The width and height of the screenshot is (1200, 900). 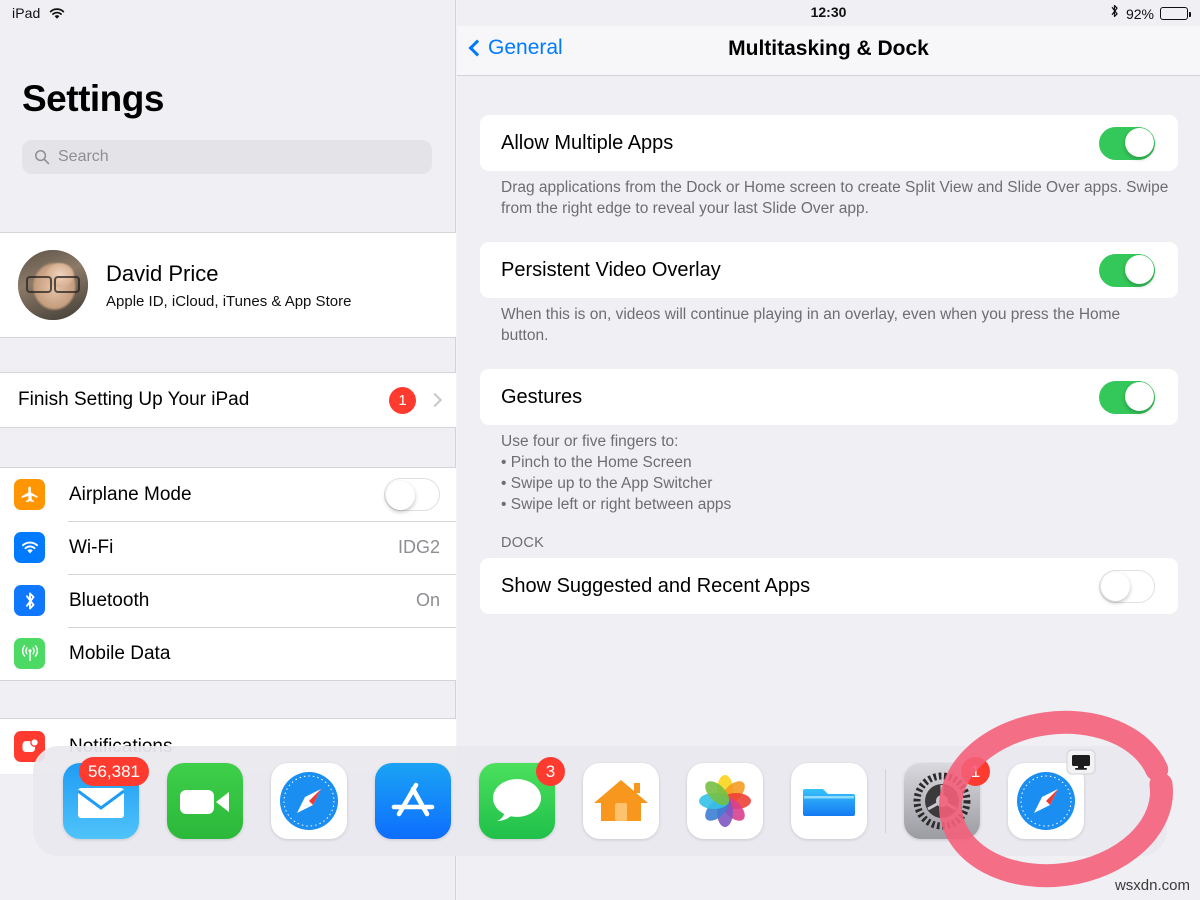 I want to click on sidebar-item-wifi: Wi-Fi IDG2, so click(x=228, y=547).